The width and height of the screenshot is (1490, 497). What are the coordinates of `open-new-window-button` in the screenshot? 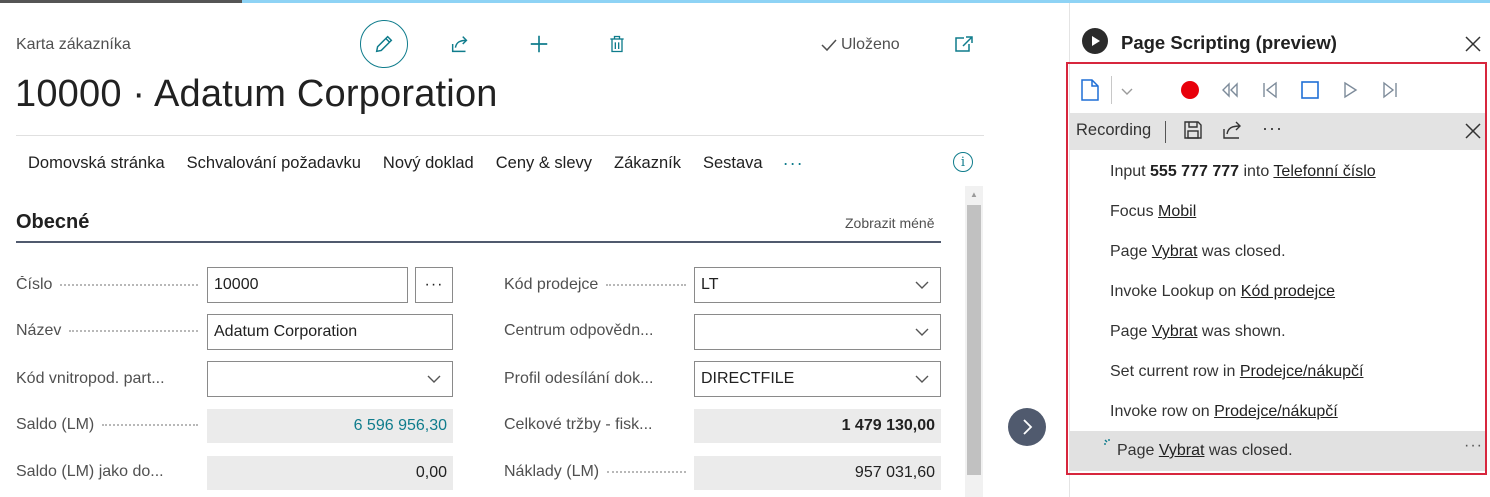 It's located at (964, 44).